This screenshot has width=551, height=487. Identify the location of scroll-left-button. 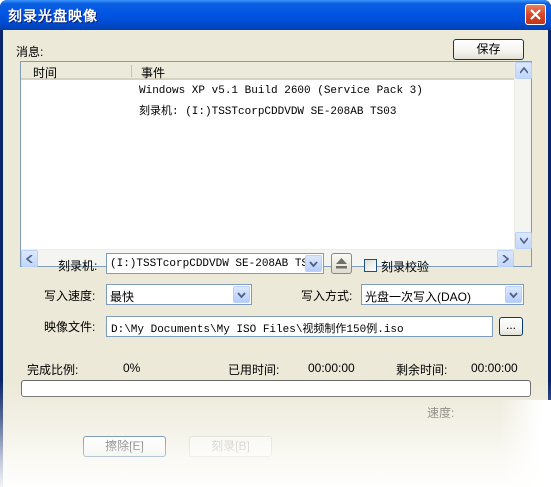
(29, 258).